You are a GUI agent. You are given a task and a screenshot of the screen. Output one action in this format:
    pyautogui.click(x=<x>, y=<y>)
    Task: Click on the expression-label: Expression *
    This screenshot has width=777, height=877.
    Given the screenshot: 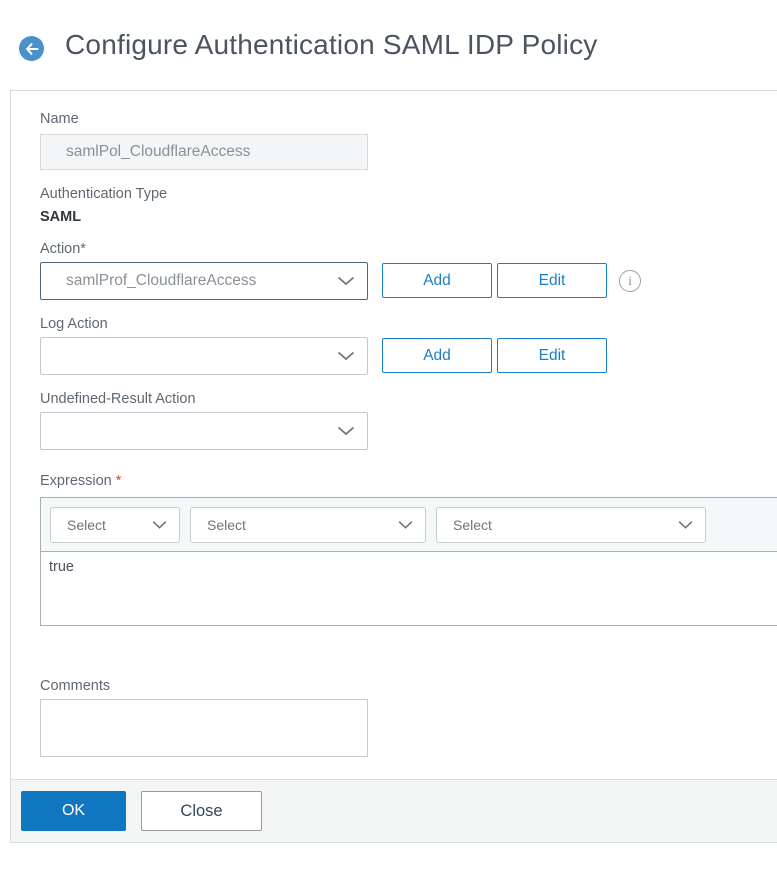 What is the action you would take?
    pyautogui.click(x=408, y=481)
    